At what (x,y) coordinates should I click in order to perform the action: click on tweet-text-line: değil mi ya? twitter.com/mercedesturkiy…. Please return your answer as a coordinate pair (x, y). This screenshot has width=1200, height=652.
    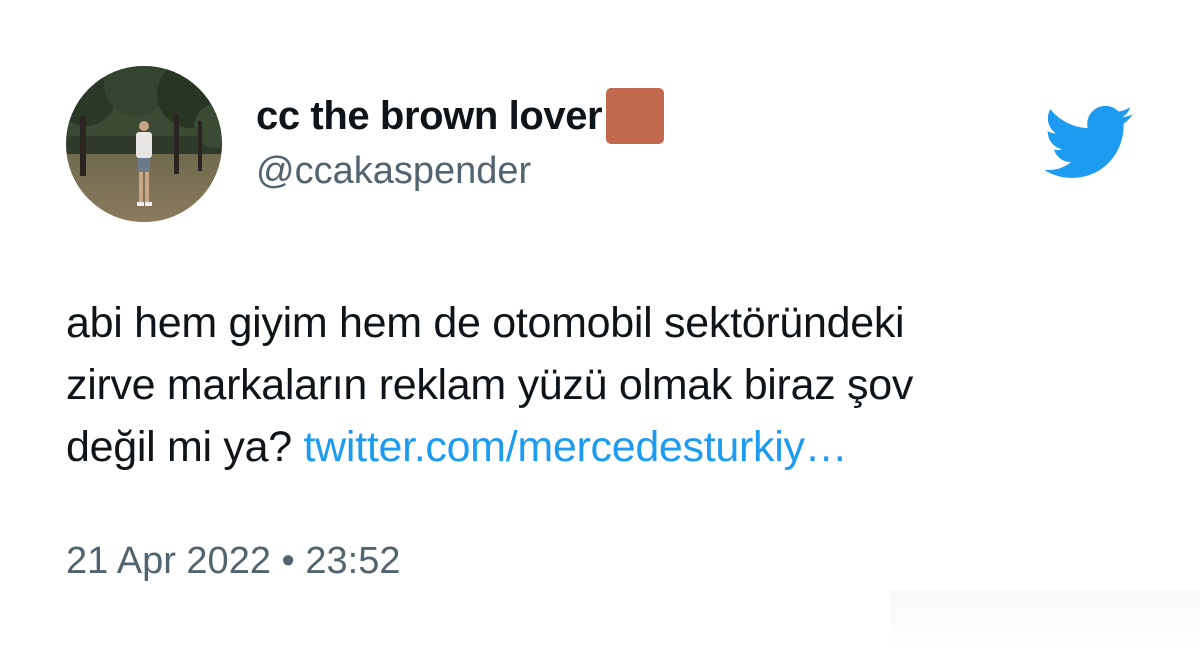
    Looking at the image, I should click on (596, 447).